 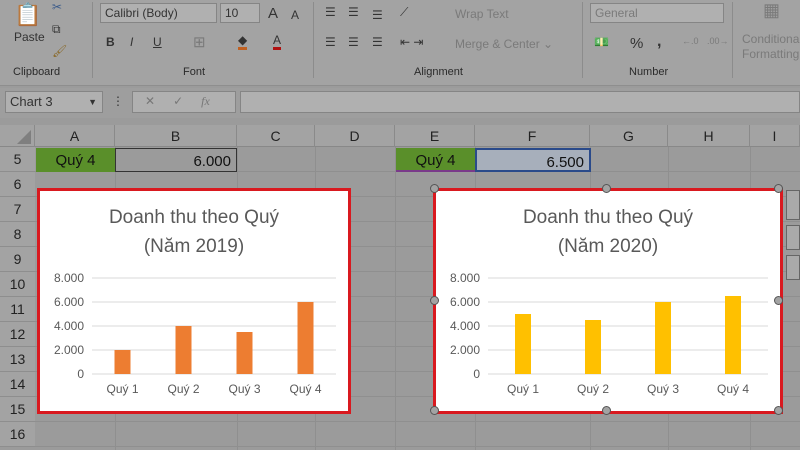 I want to click on more-icon: ⋮, so click(x=118, y=101).